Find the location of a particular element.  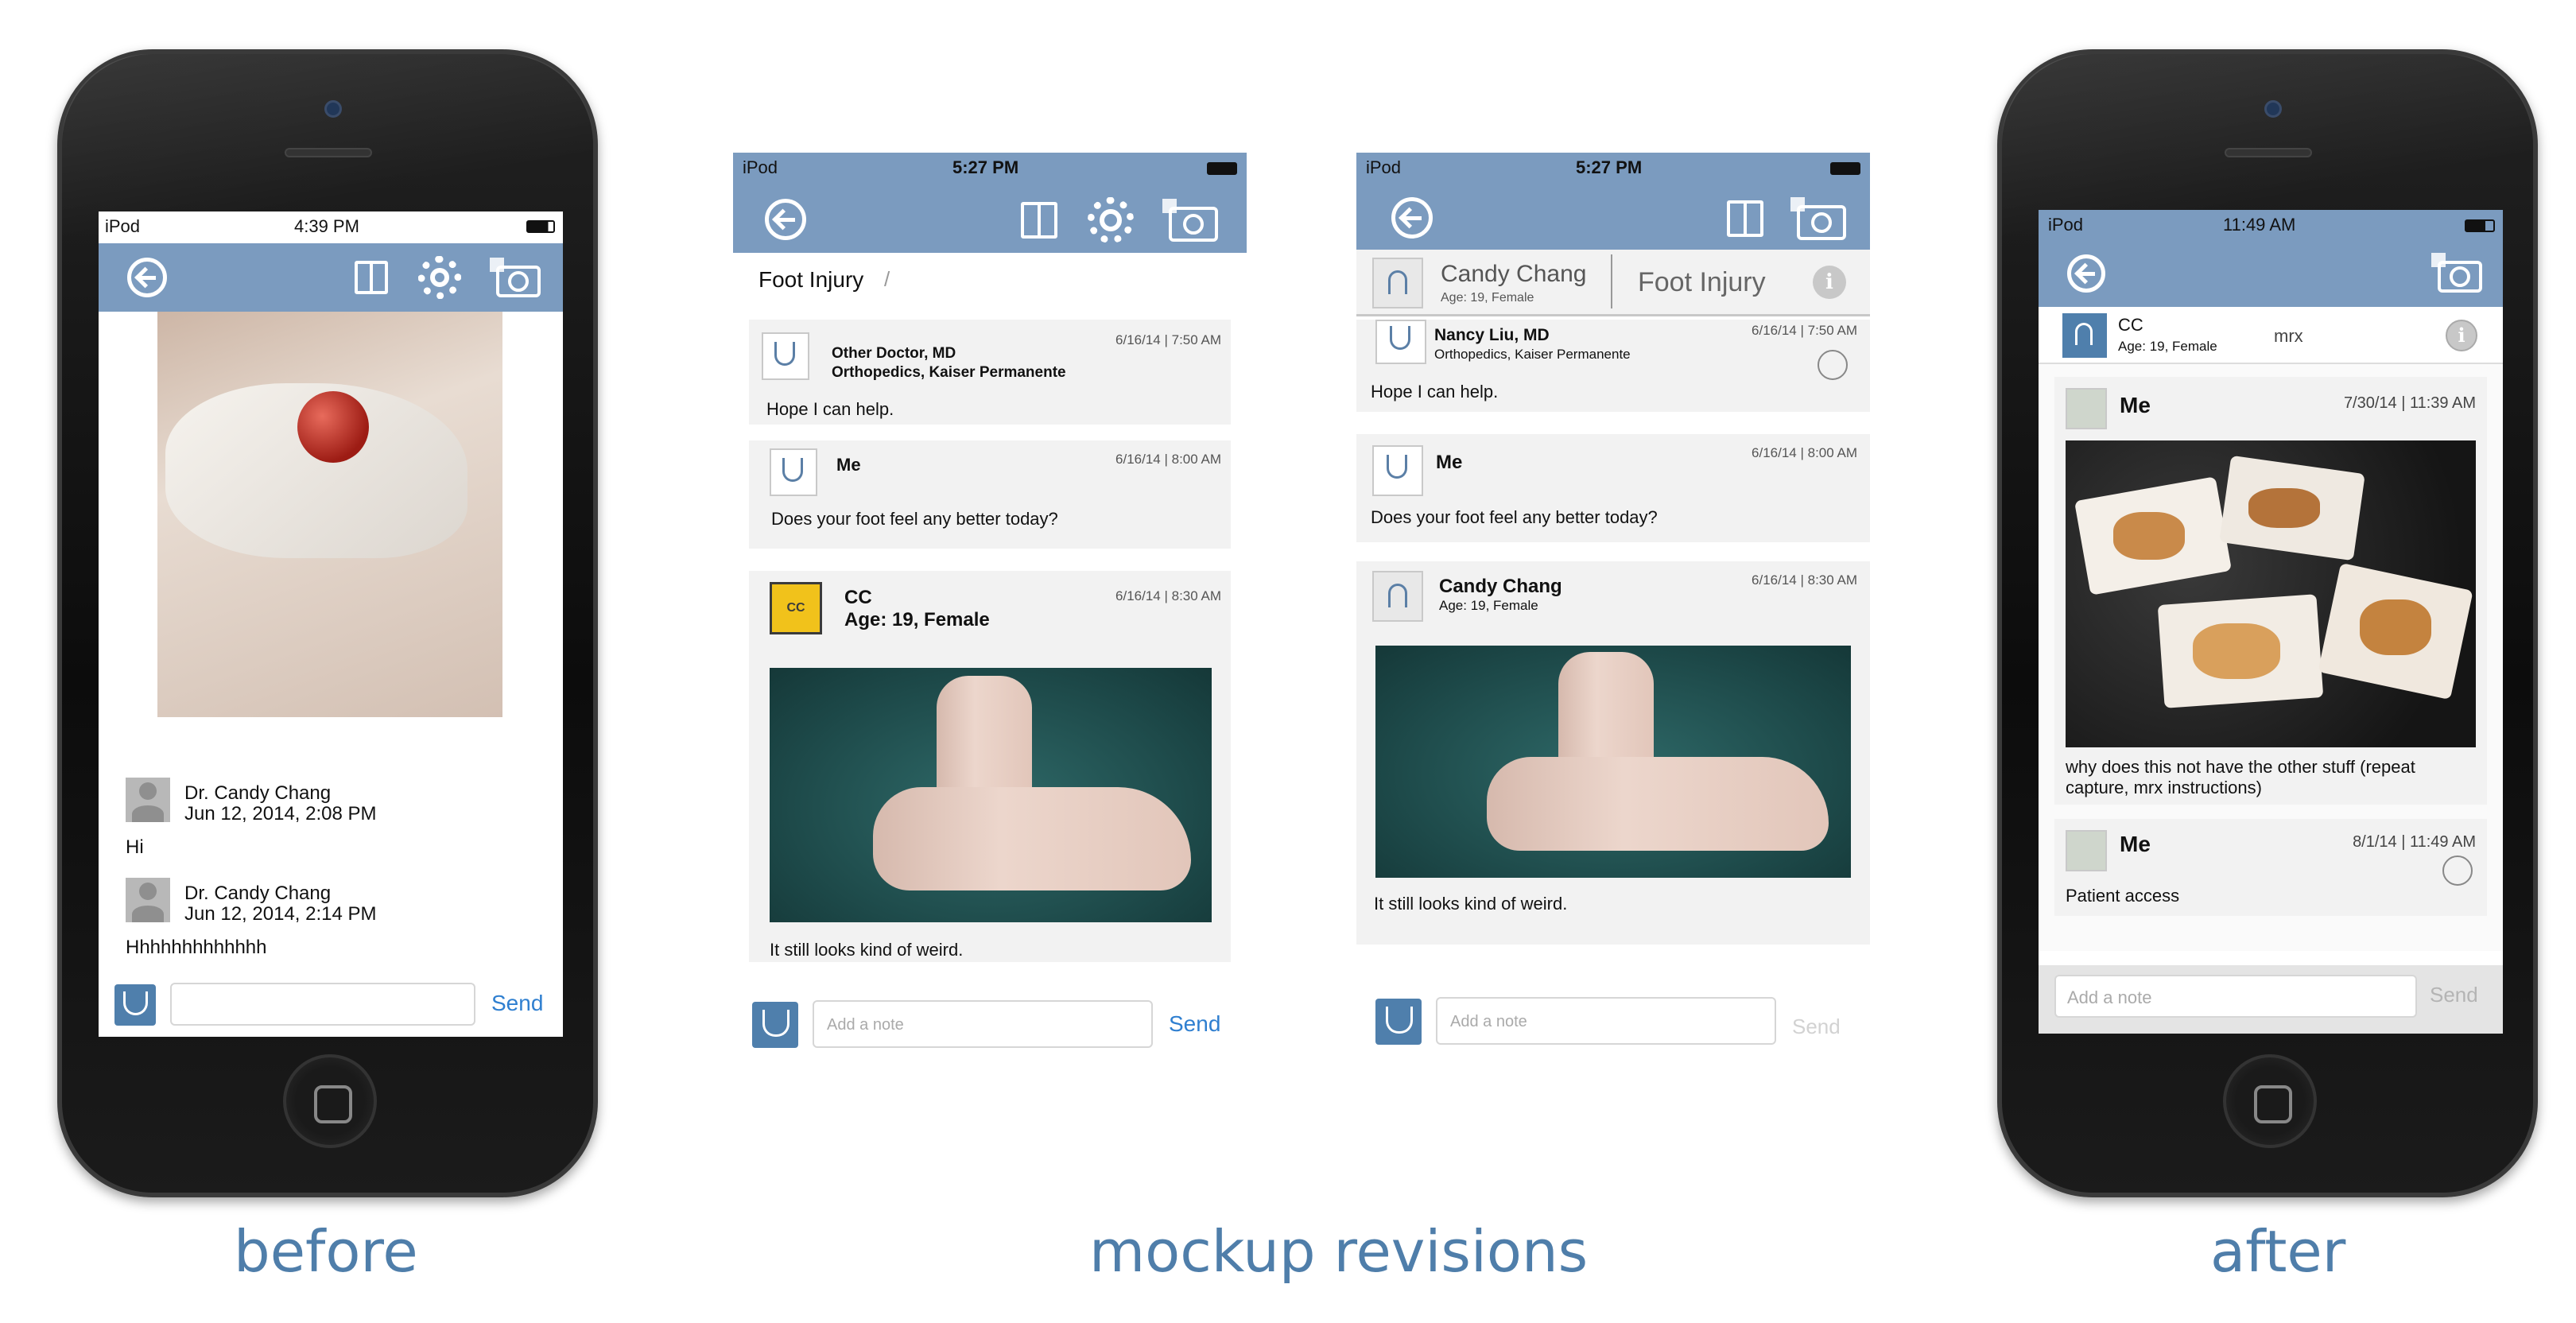

patient-age: Age: 19, Female is located at coordinates (2168, 347).